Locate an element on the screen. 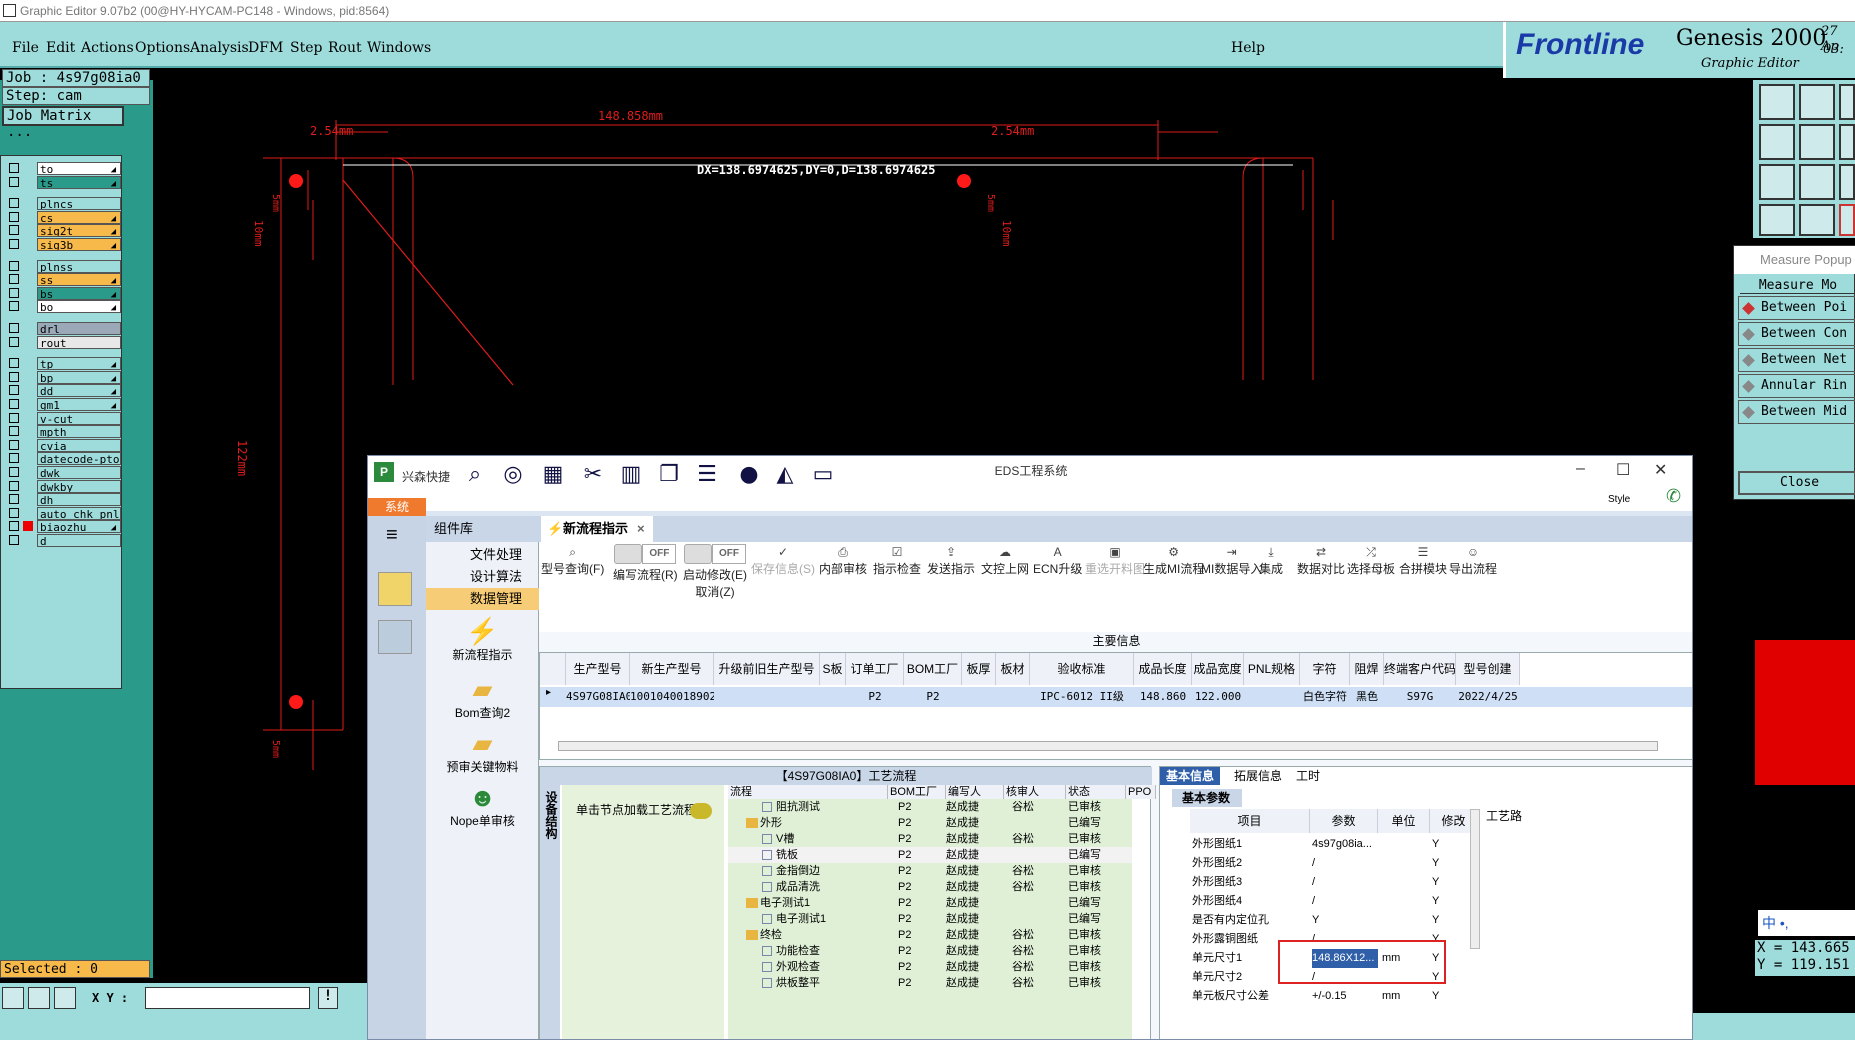 This screenshot has width=1855, height=1040. info-row: 外形图纸2 / Y is located at coordinates (1426, 863).